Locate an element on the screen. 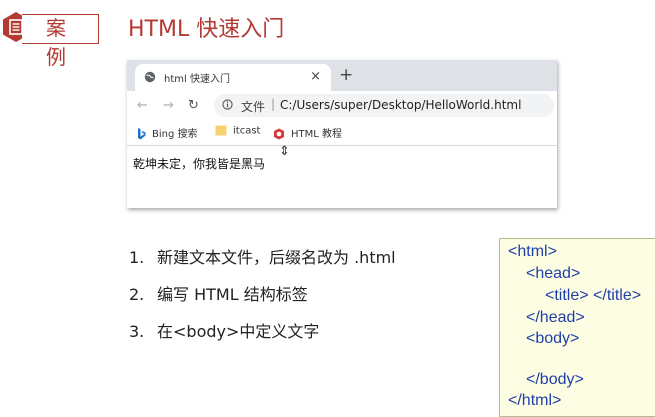 This screenshot has width=655, height=417. step-text: 在<body>中定义文字 is located at coordinates (238, 331).